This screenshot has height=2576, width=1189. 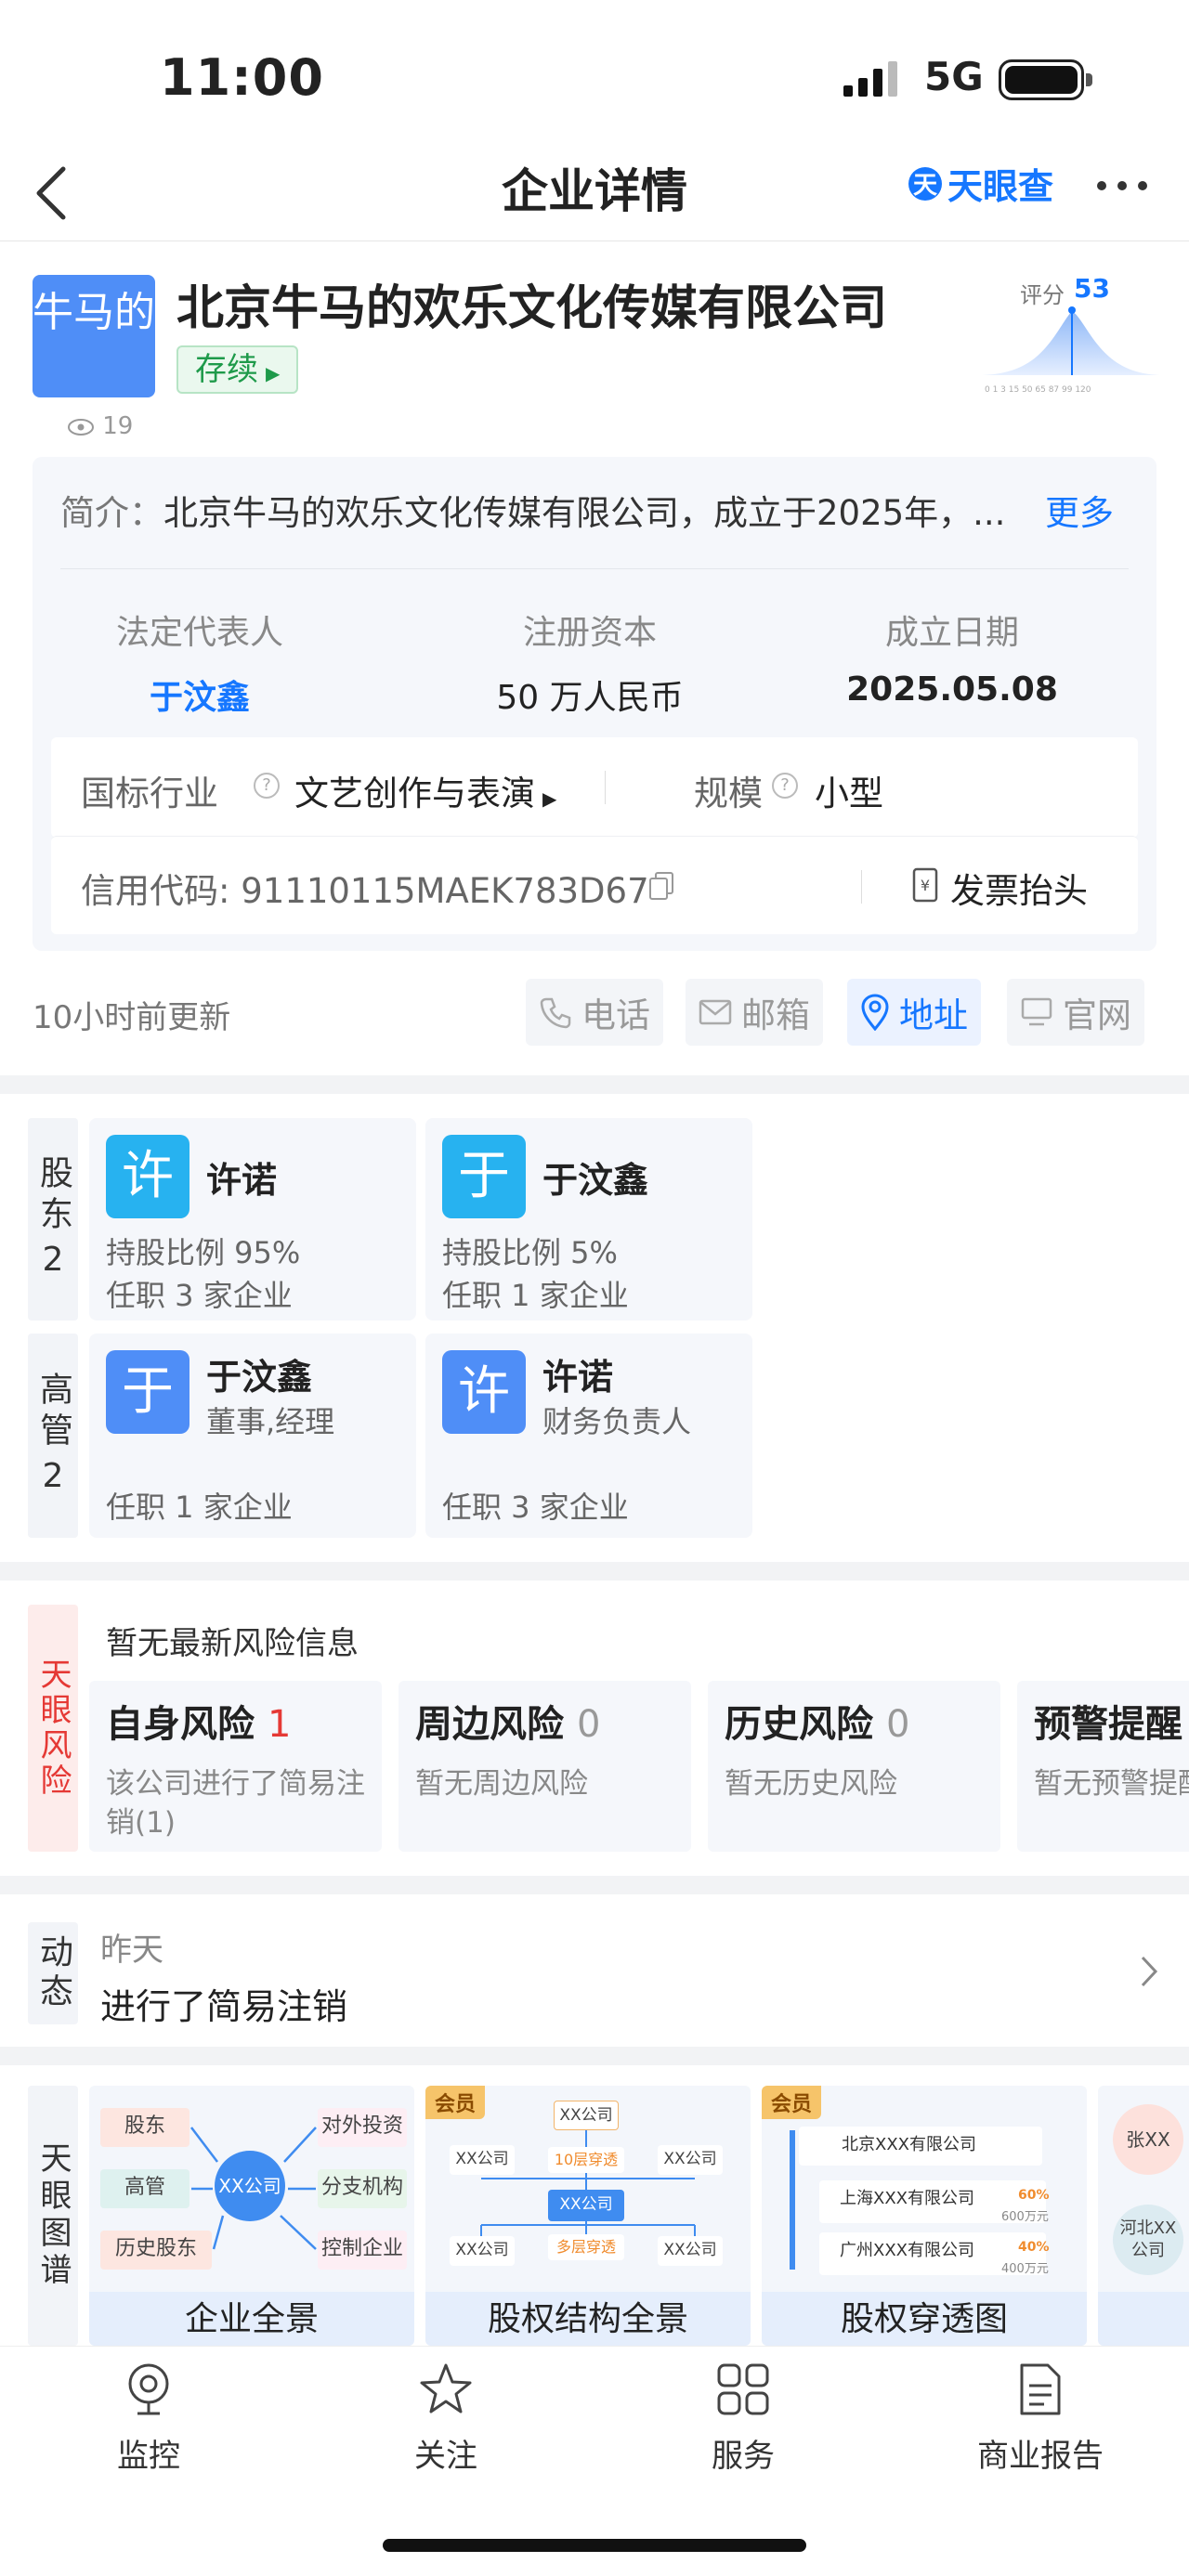 I want to click on status-time: 11:00, so click(x=242, y=78).